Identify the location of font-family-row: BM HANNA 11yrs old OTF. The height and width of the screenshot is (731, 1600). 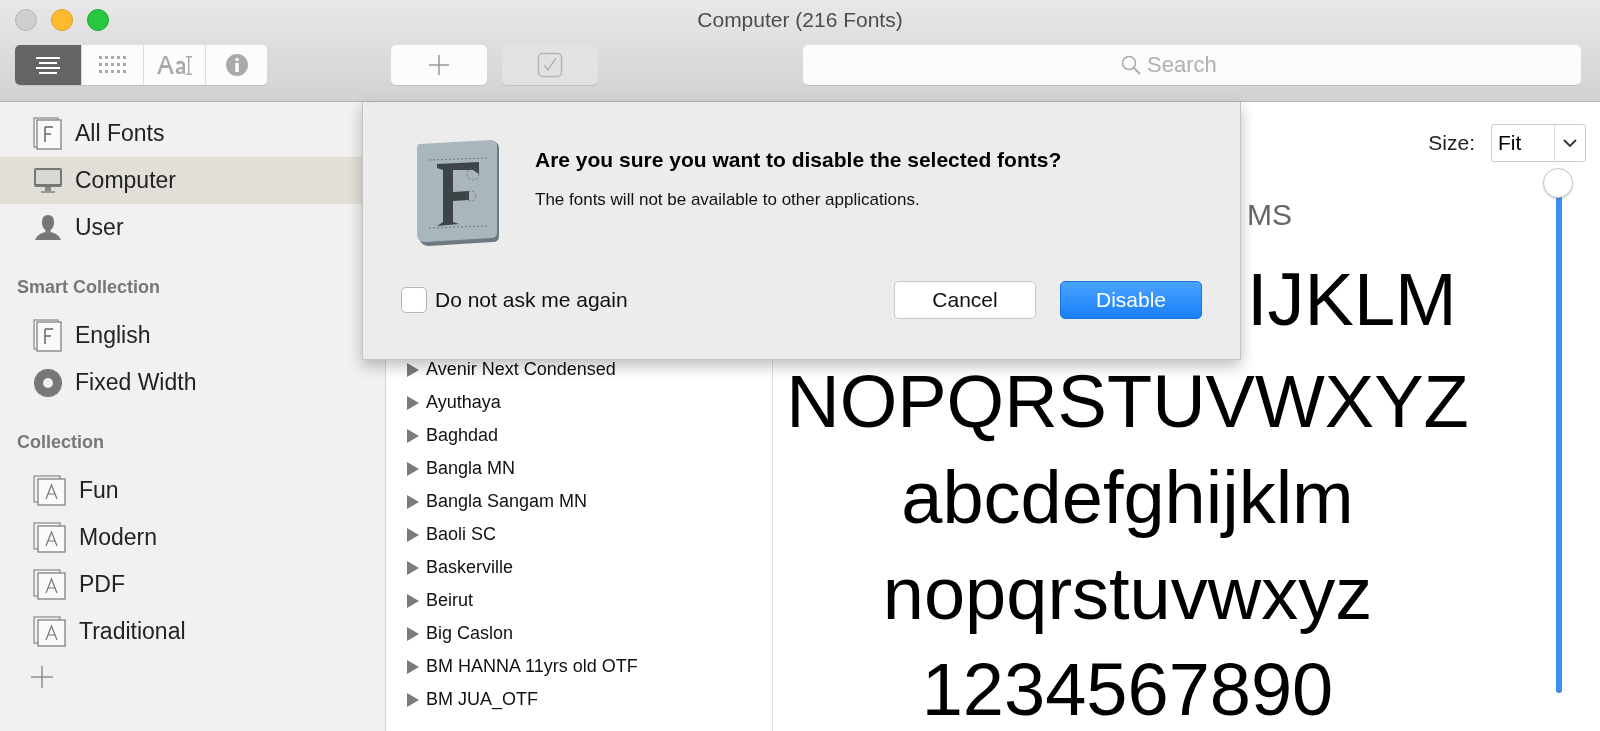
(579, 666).